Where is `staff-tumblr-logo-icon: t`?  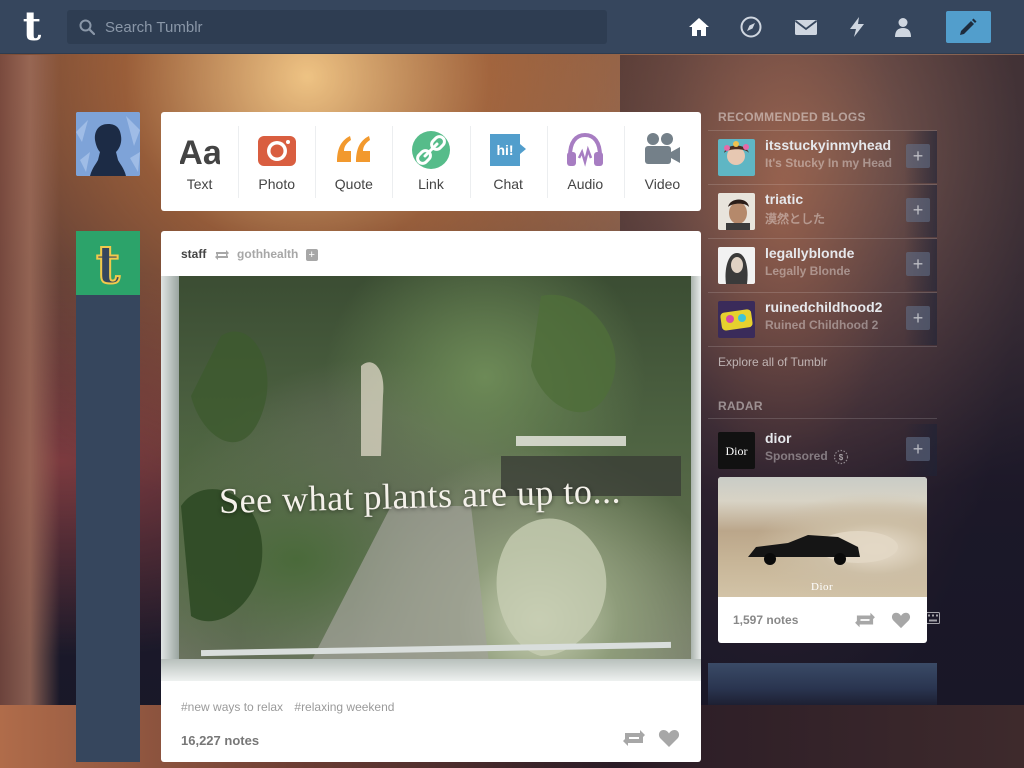 staff-tumblr-logo-icon: t is located at coordinates (108, 264).